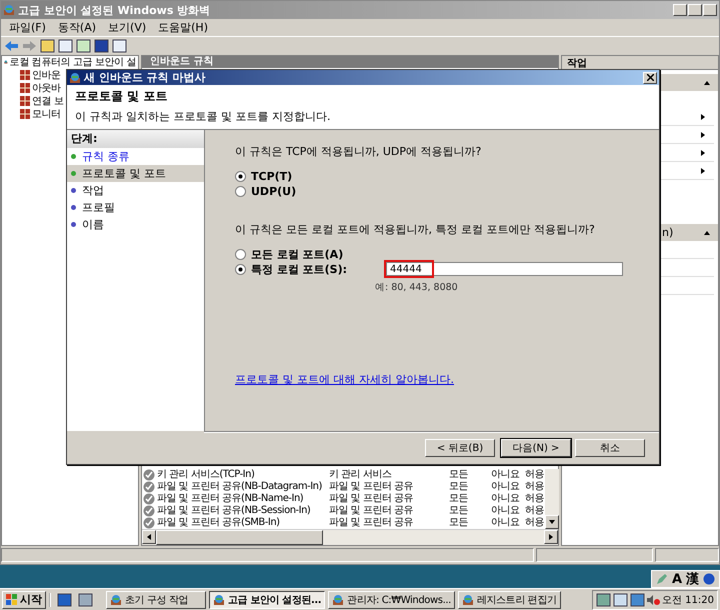  What do you see at coordinates (447, 379) in the screenshot?
I see `help-link: 프로토콜 및 포트에 대해 자세히 알아봅니다.` at bounding box center [447, 379].